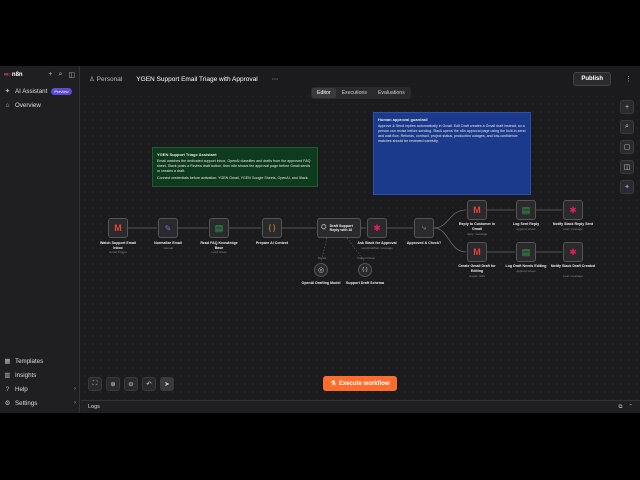 Image resolution: width=640 pixels, height=480 pixels. What do you see at coordinates (168, 248) in the screenshot?
I see `node-subtitle: manual` at bounding box center [168, 248].